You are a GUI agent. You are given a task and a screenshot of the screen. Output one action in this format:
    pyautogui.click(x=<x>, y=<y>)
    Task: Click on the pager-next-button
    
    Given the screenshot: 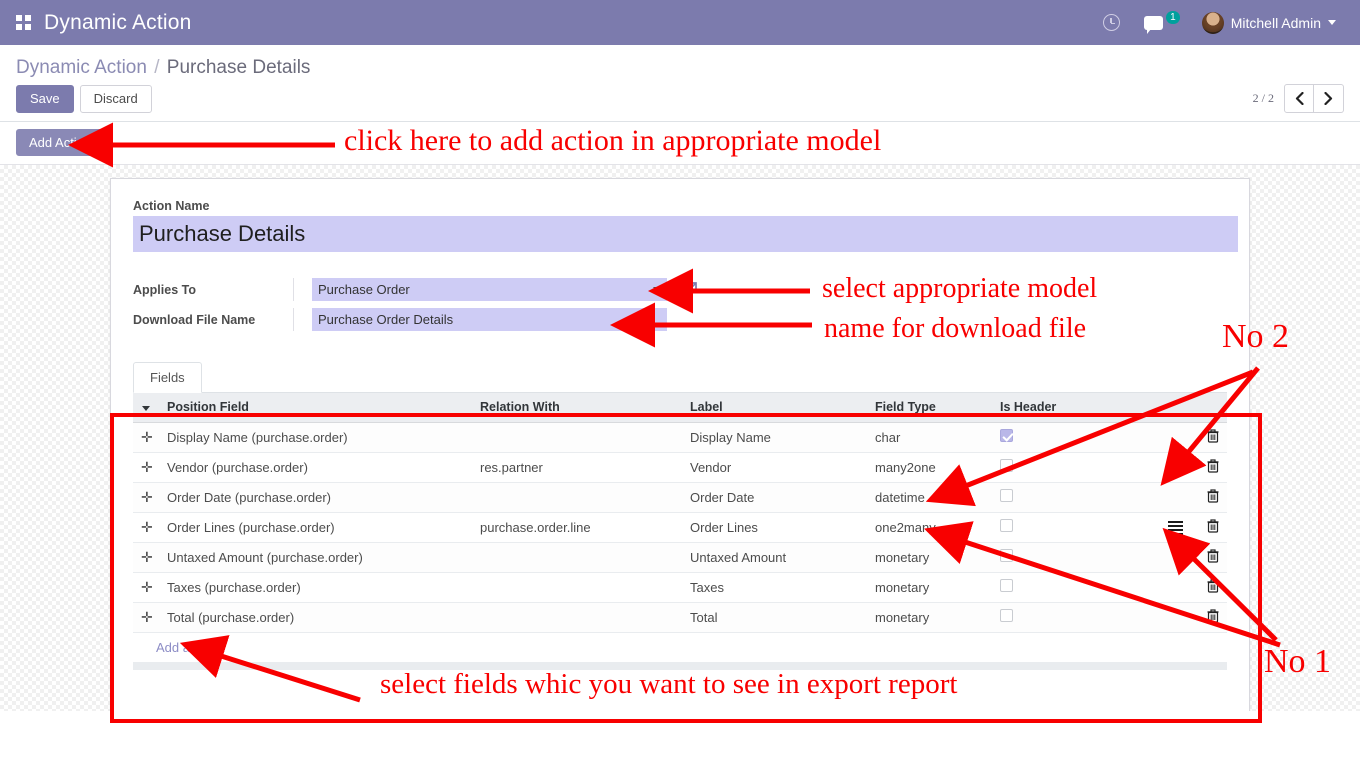 What is the action you would take?
    pyautogui.click(x=1329, y=98)
    